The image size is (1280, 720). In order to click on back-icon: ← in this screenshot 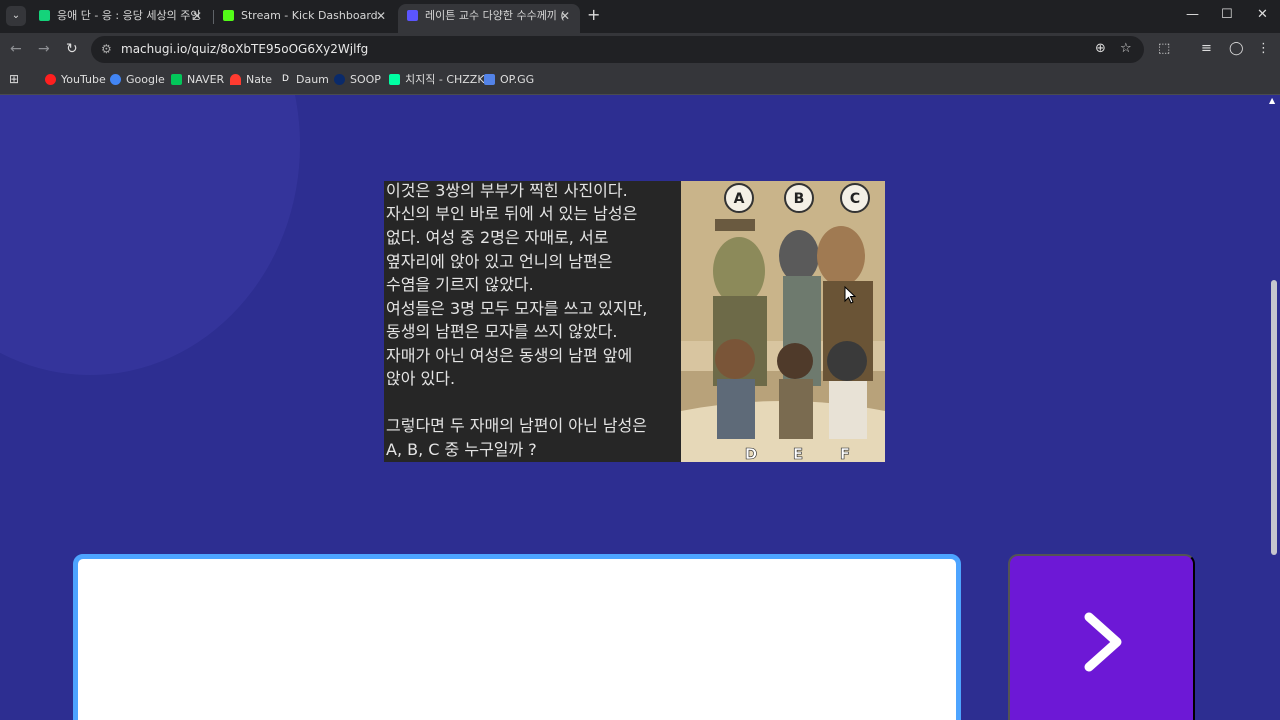, I will do `click(16, 49)`.